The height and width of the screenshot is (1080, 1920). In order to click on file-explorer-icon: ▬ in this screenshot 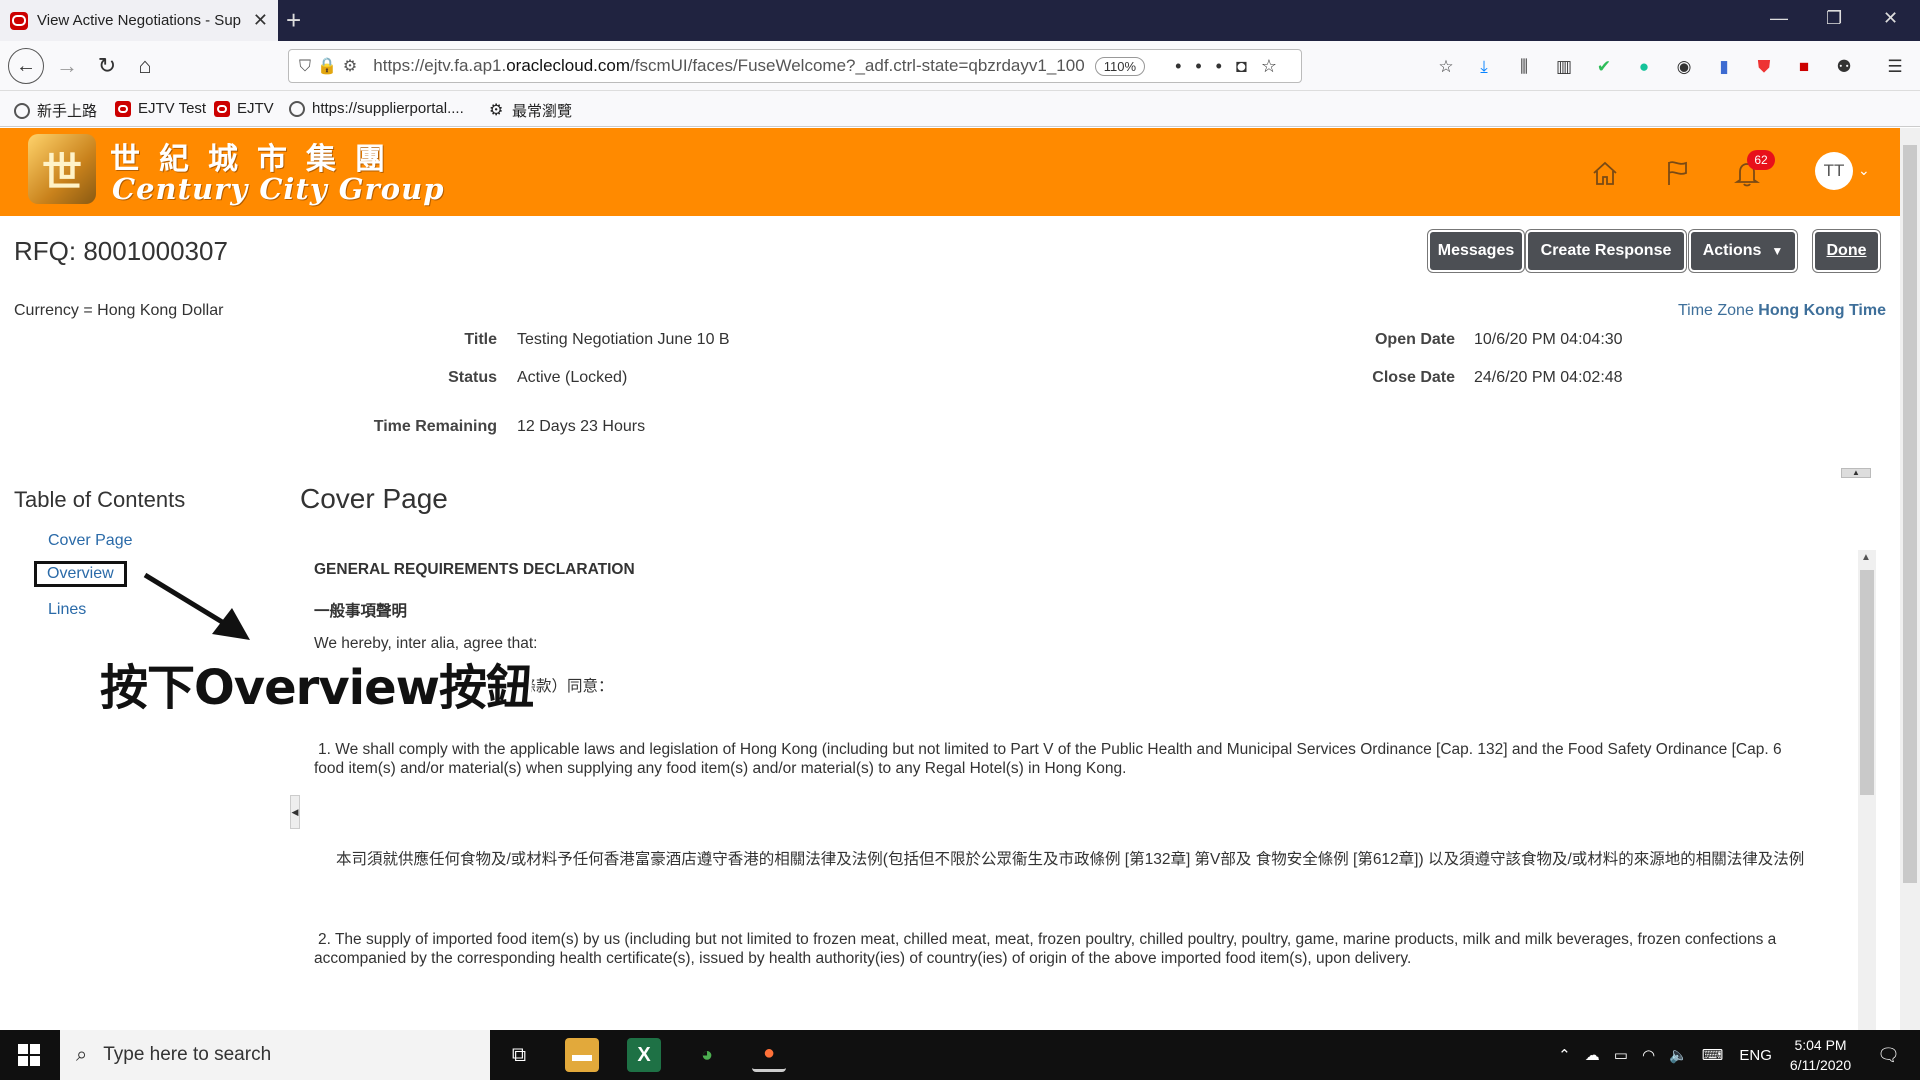, I will do `click(582, 1055)`.